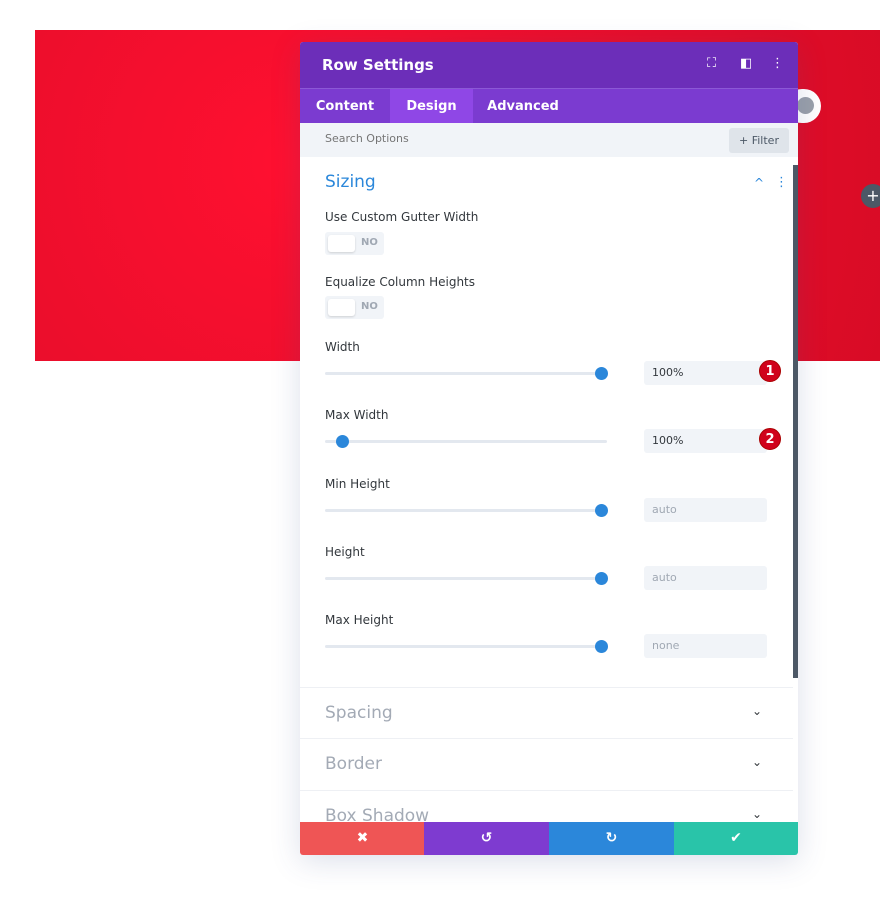 Image resolution: width=880 pixels, height=903 pixels. What do you see at coordinates (402, 217) in the screenshot?
I see `toggle-label: Use Custom Gutter Width` at bounding box center [402, 217].